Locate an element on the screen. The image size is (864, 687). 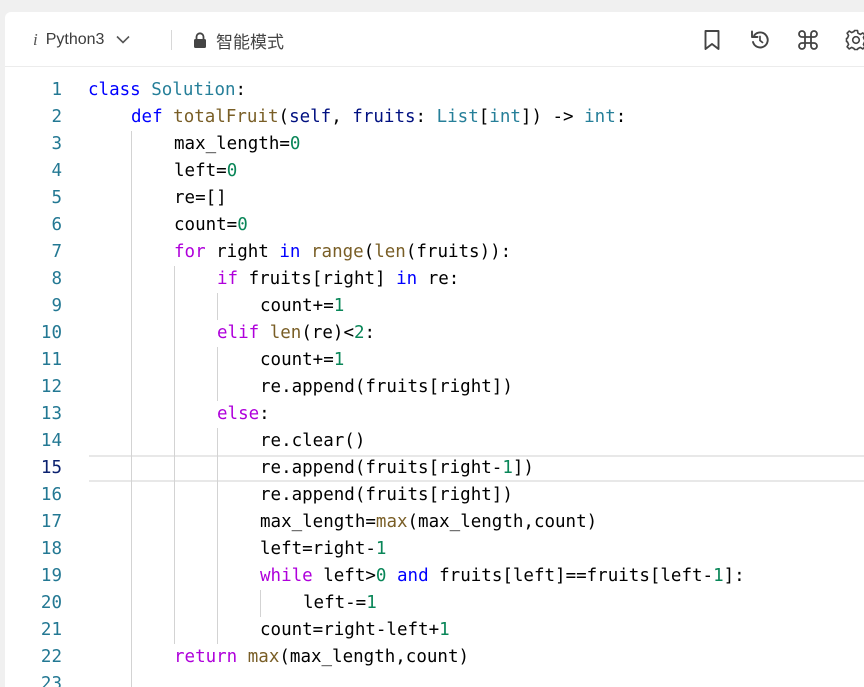
token: re: is located at coordinates (438, 279).